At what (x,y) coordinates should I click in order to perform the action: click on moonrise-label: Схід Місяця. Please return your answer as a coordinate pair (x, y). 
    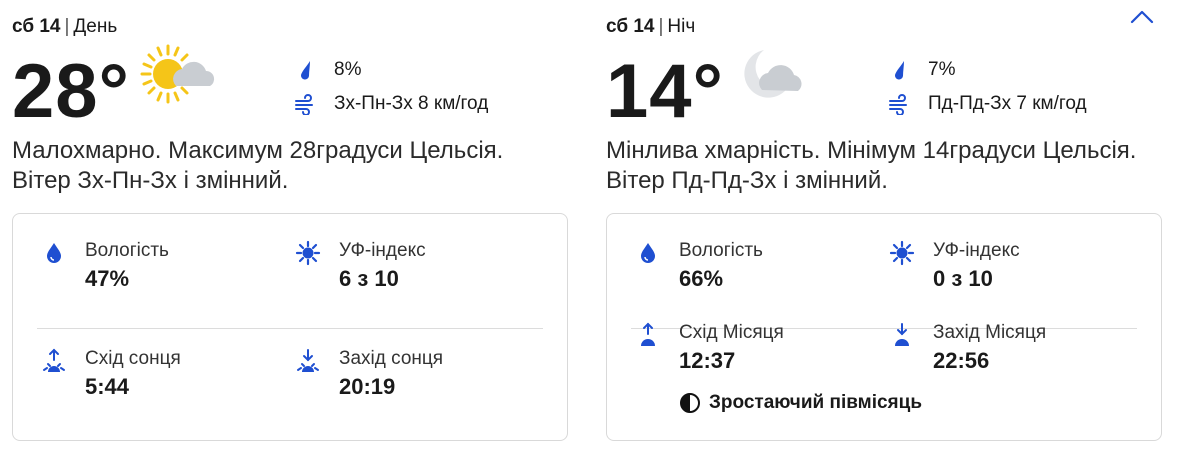
    Looking at the image, I should click on (731, 332).